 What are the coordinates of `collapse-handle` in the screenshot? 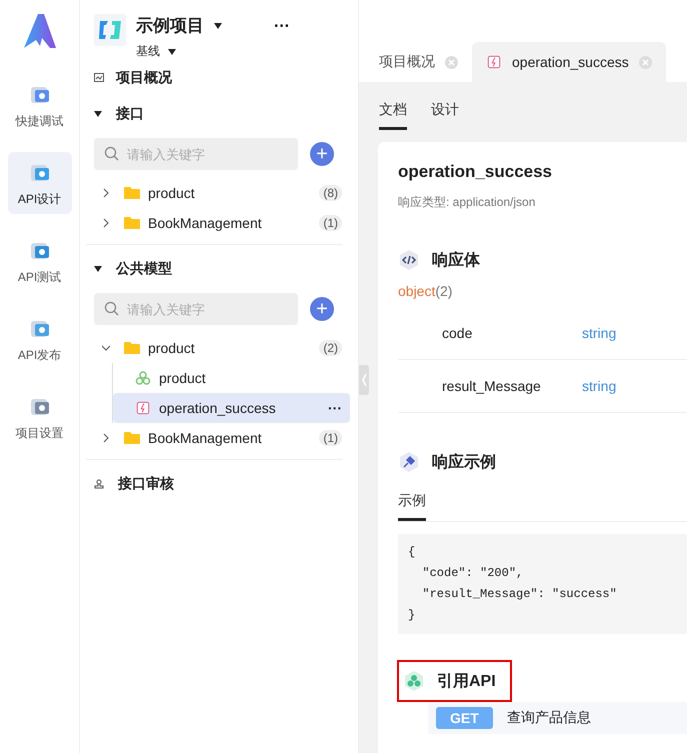 It's located at (364, 380).